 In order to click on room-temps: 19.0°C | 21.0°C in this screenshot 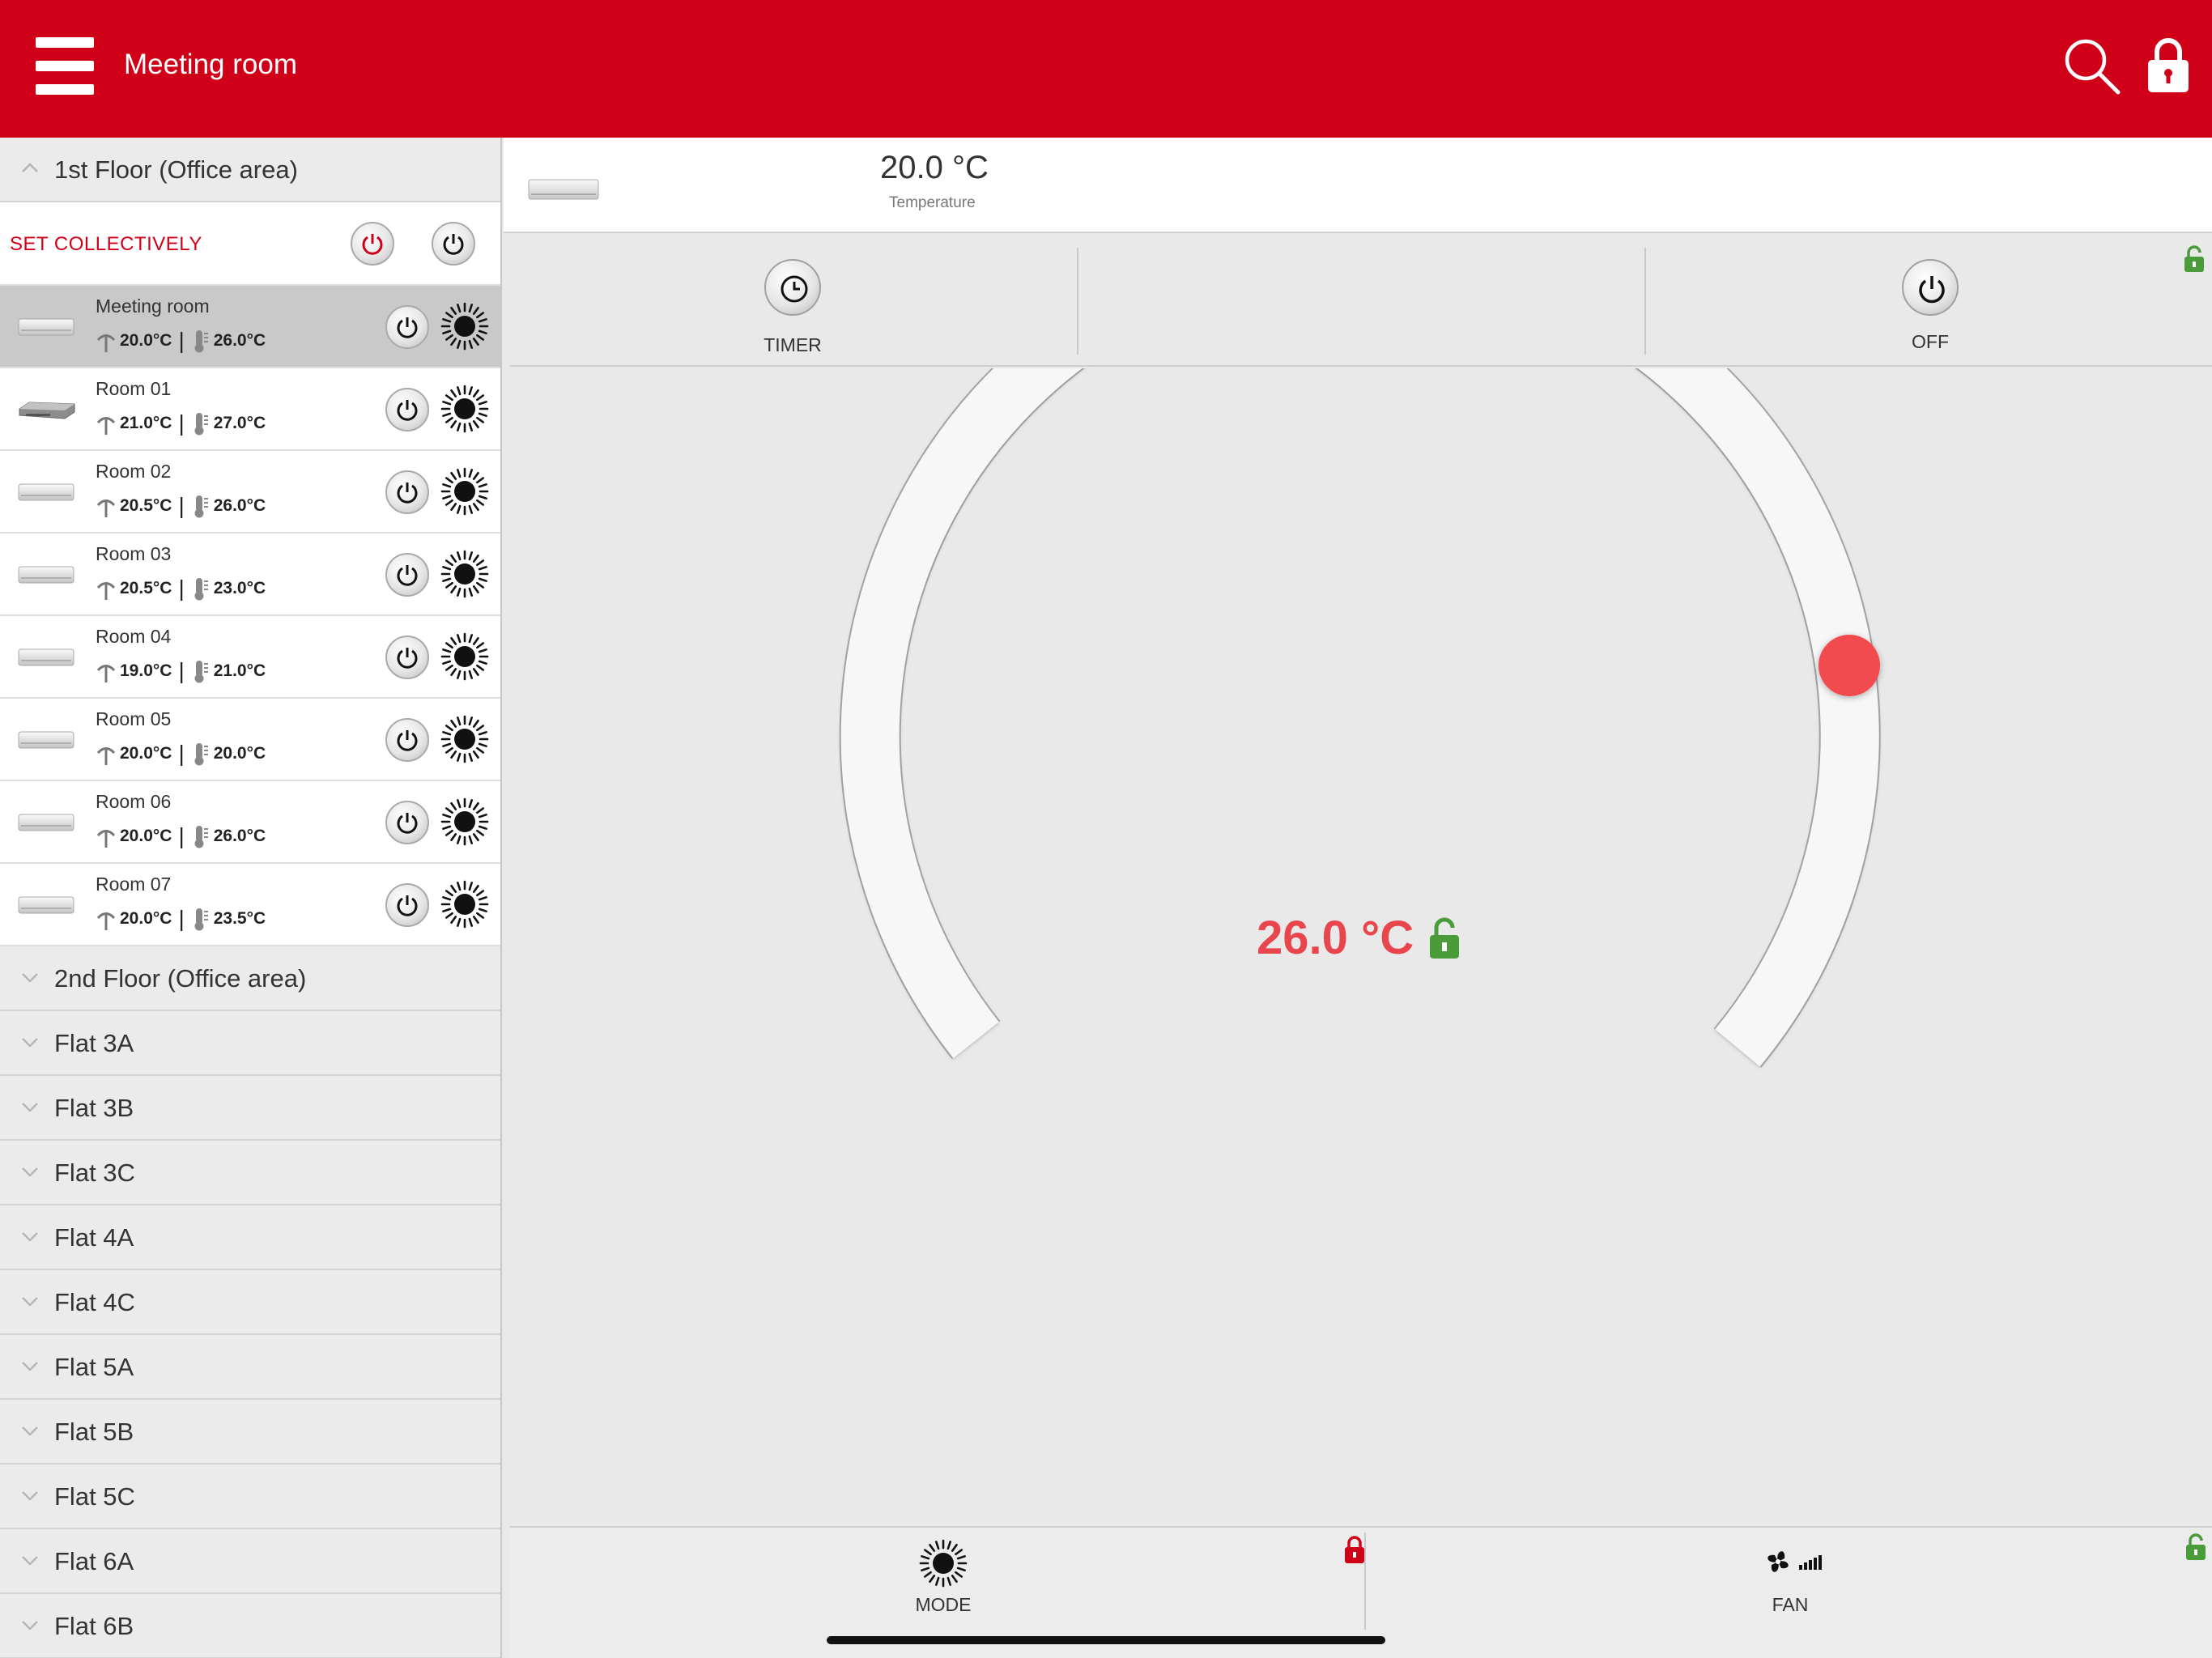, I will do `click(181, 671)`.